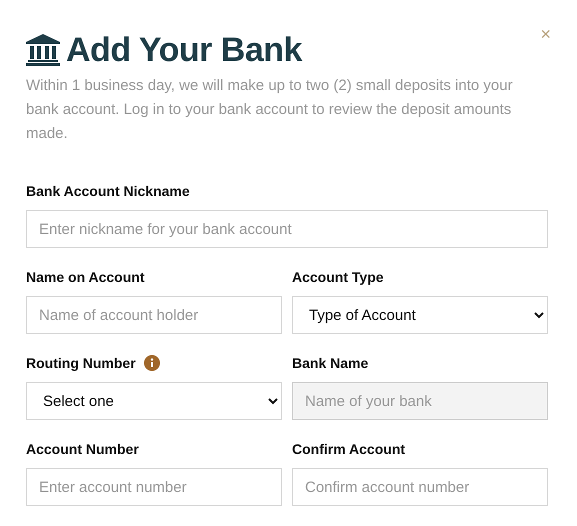  I want to click on field-label: Name on Account, so click(85, 277).